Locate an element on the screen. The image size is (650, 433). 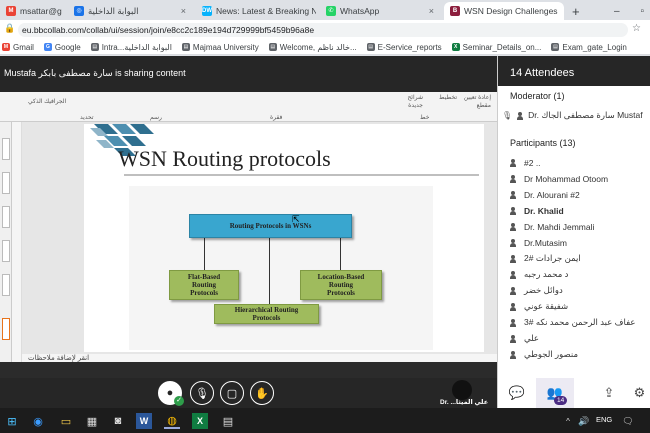
bookmark-gmail: M Gmail is located at coordinates (18, 47).